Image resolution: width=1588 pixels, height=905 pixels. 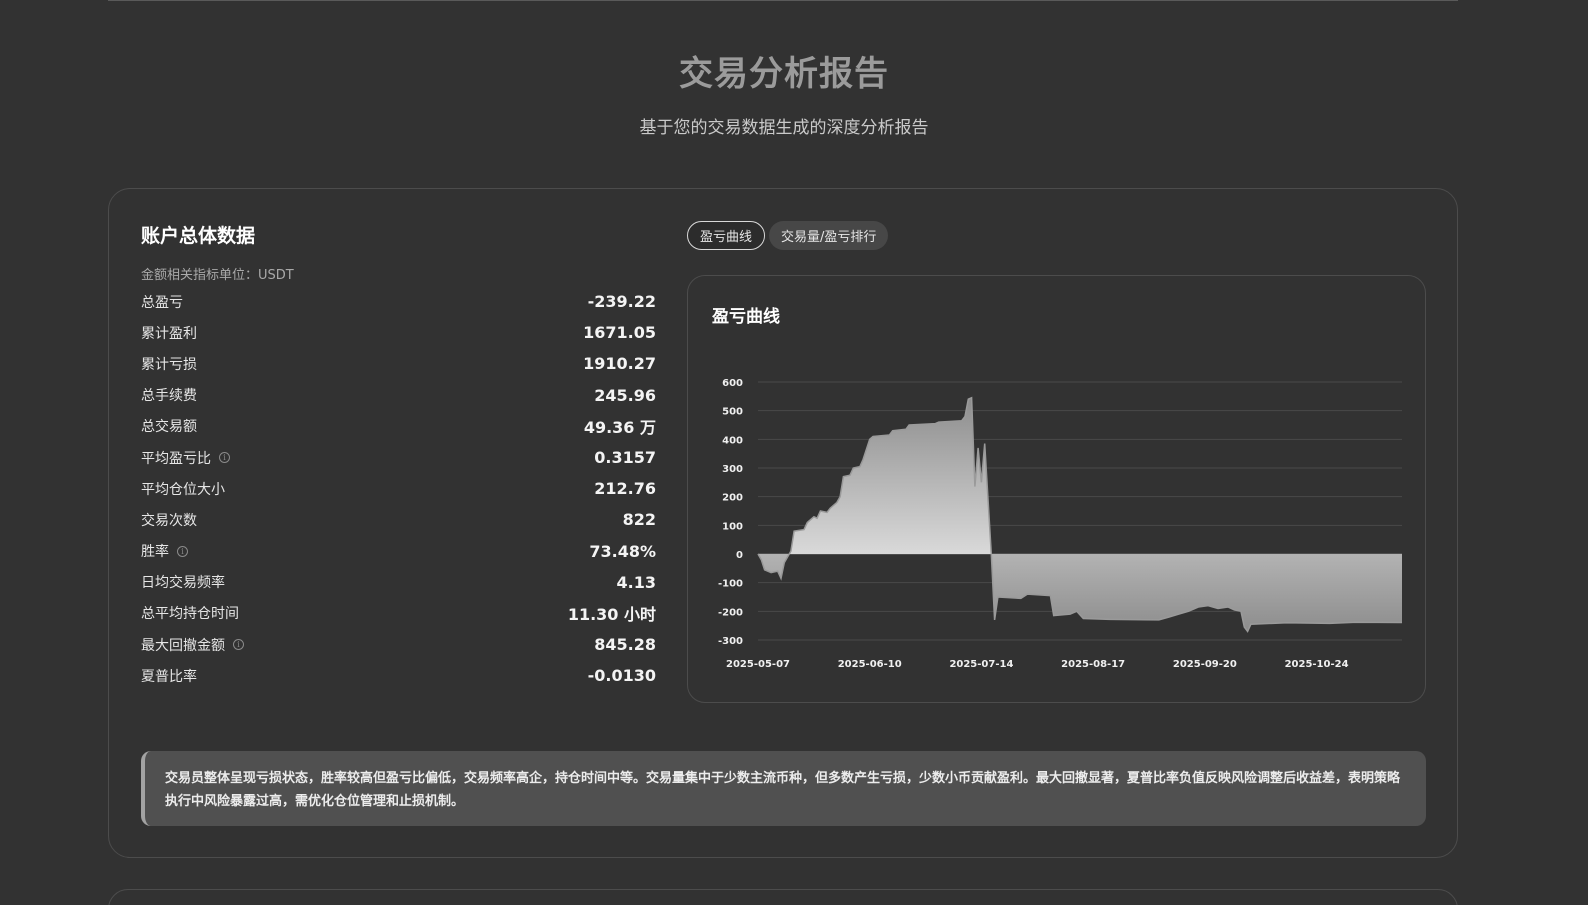 I want to click on metric-label-text: 总盈亏, so click(x=162, y=302).